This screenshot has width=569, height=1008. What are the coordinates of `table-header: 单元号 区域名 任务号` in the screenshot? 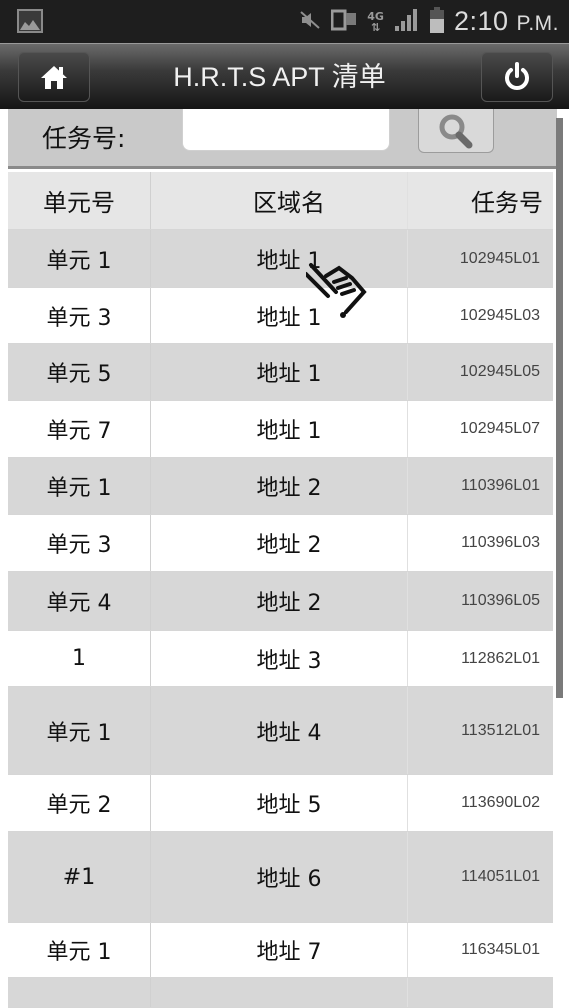 It's located at (280, 201).